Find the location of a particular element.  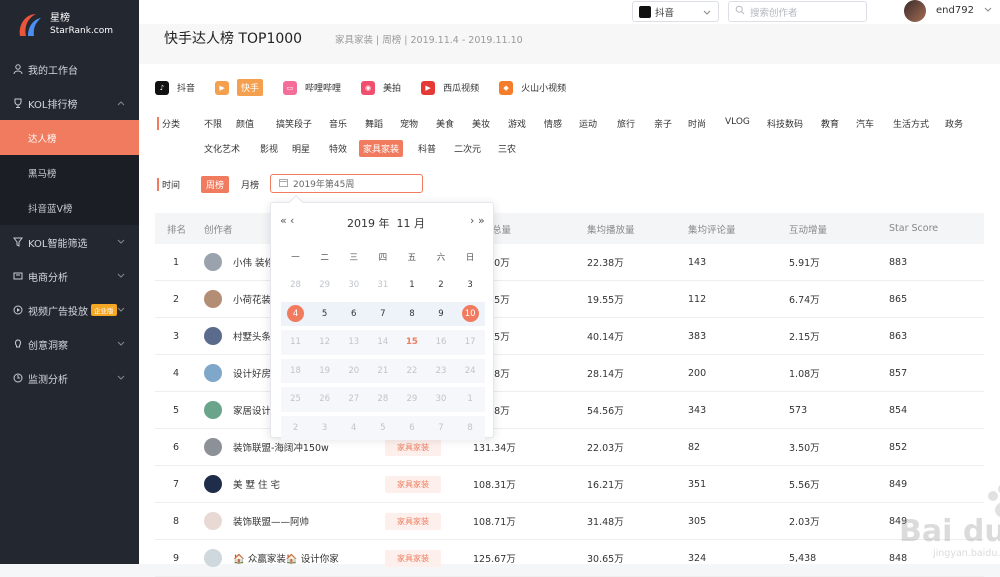

calendar-week-row: 11 12 13 14 15 16 17 is located at coordinates (383, 342).